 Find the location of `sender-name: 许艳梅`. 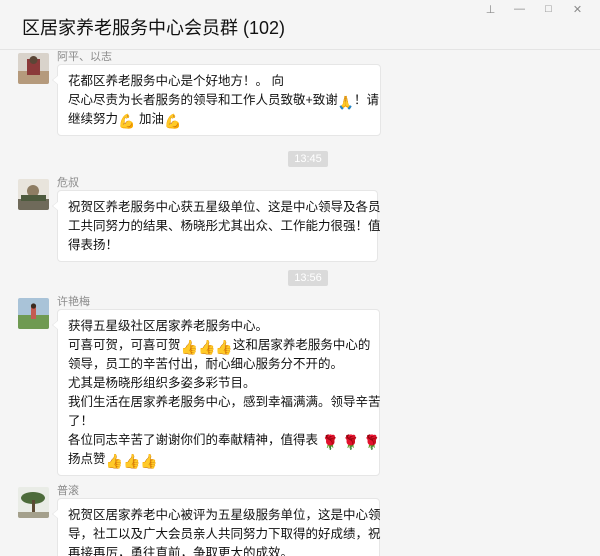

sender-name: 许艳梅 is located at coordinates (73, 302).